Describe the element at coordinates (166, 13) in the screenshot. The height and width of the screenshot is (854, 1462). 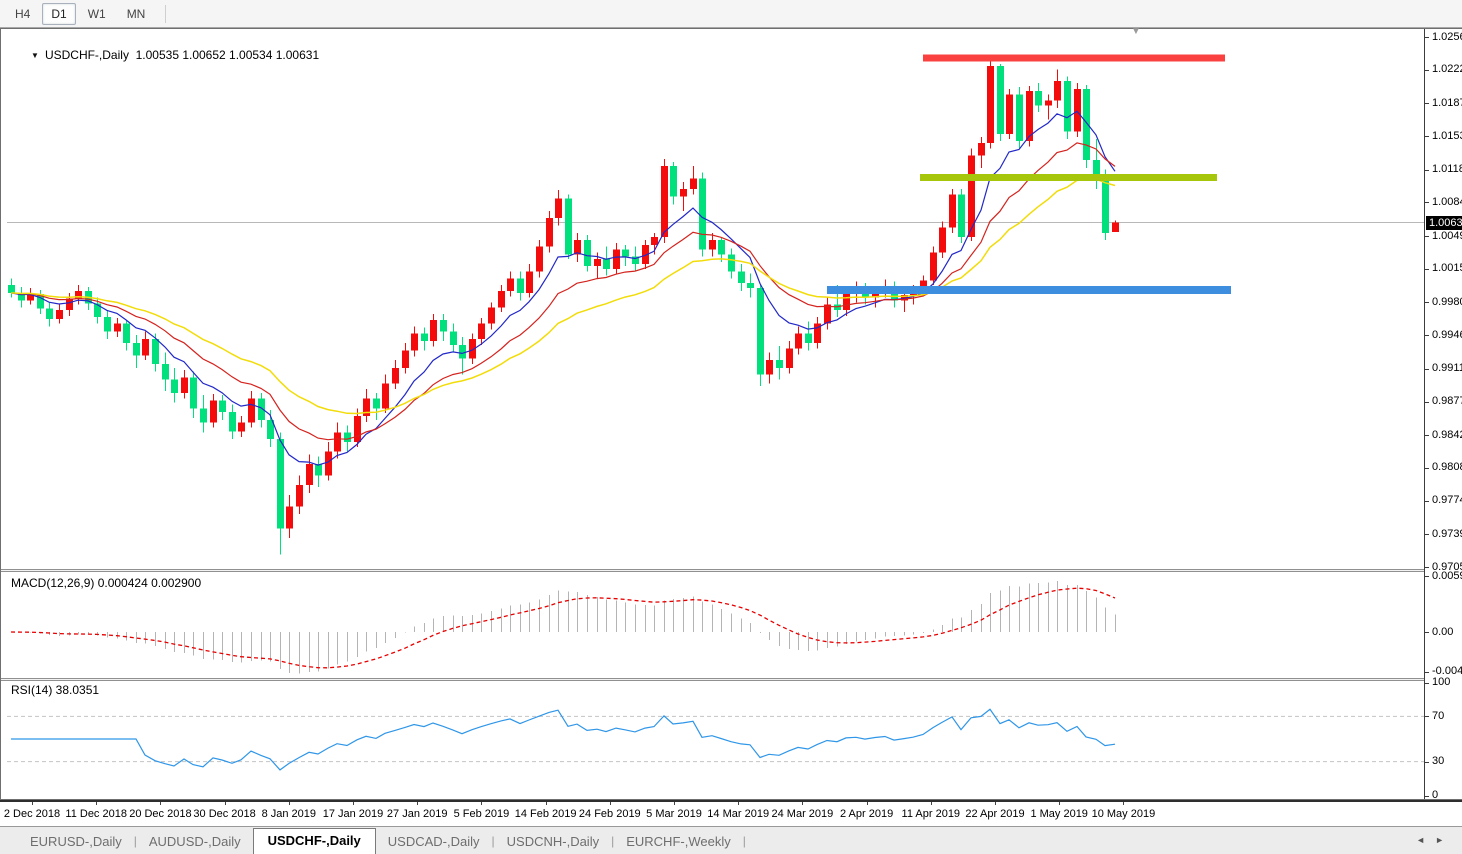
I see `toolbar-divider` at that location.